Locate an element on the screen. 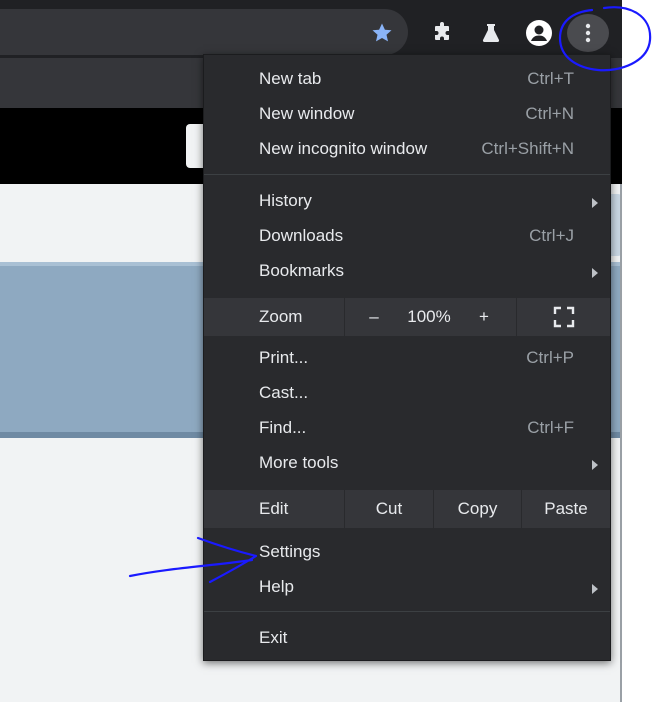 Image resolution: width=654 pixels, height=702 pixels. window-edge is located at coordinates (621, 443).